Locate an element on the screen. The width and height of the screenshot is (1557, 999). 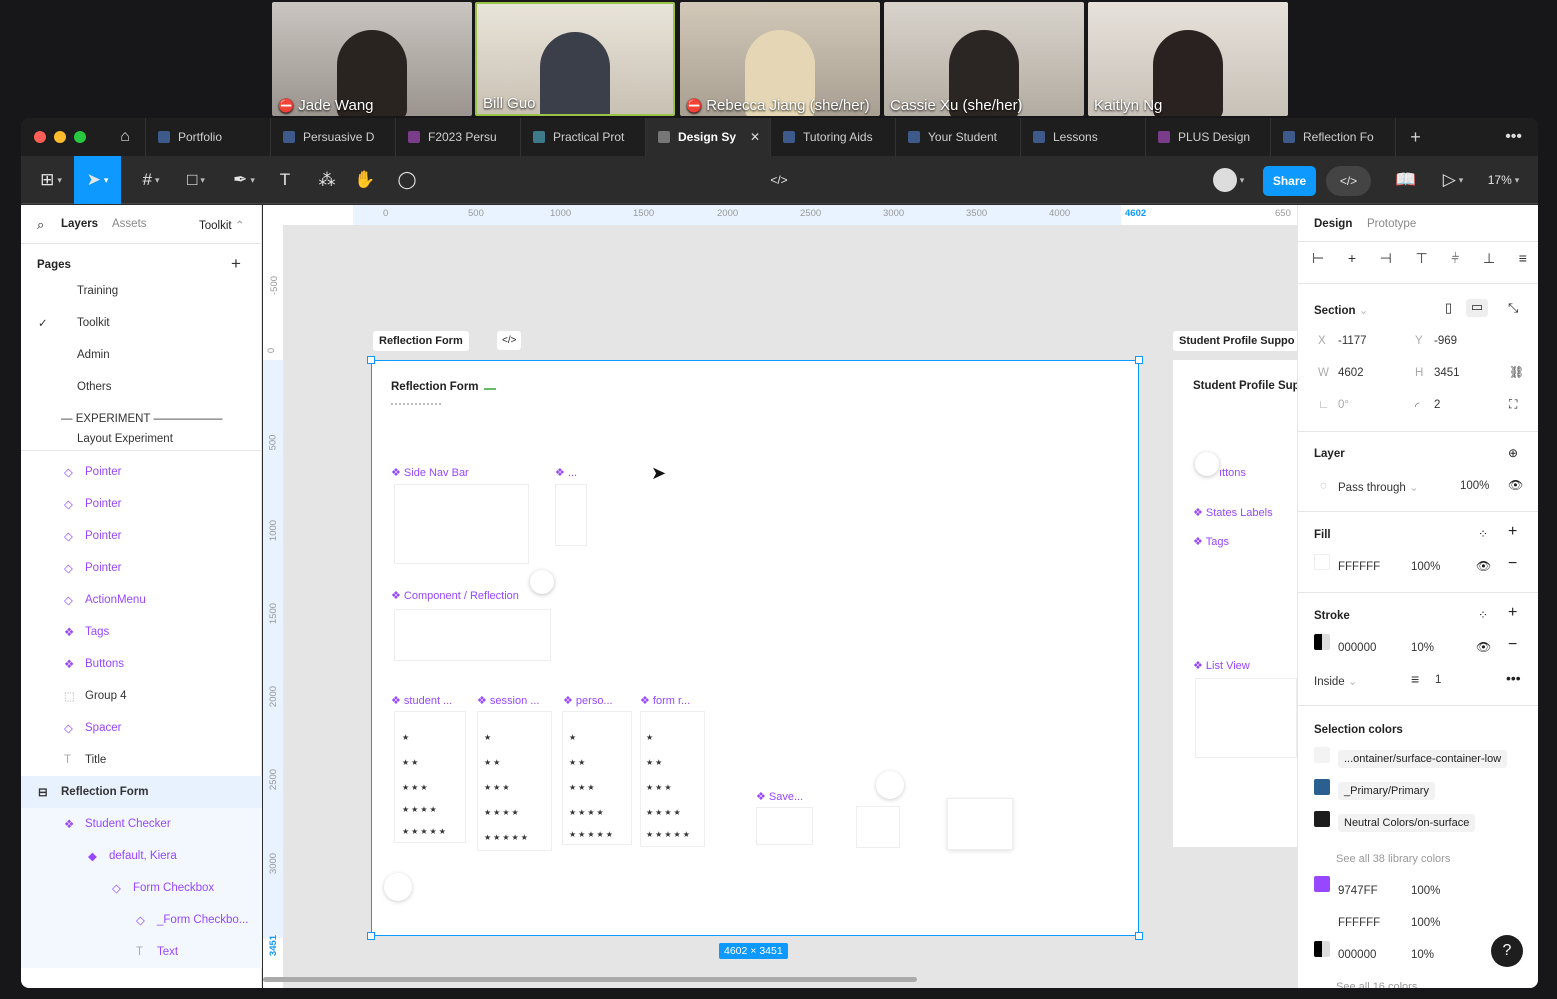
more-icon: ••• is located at coordinates (1513, 137).